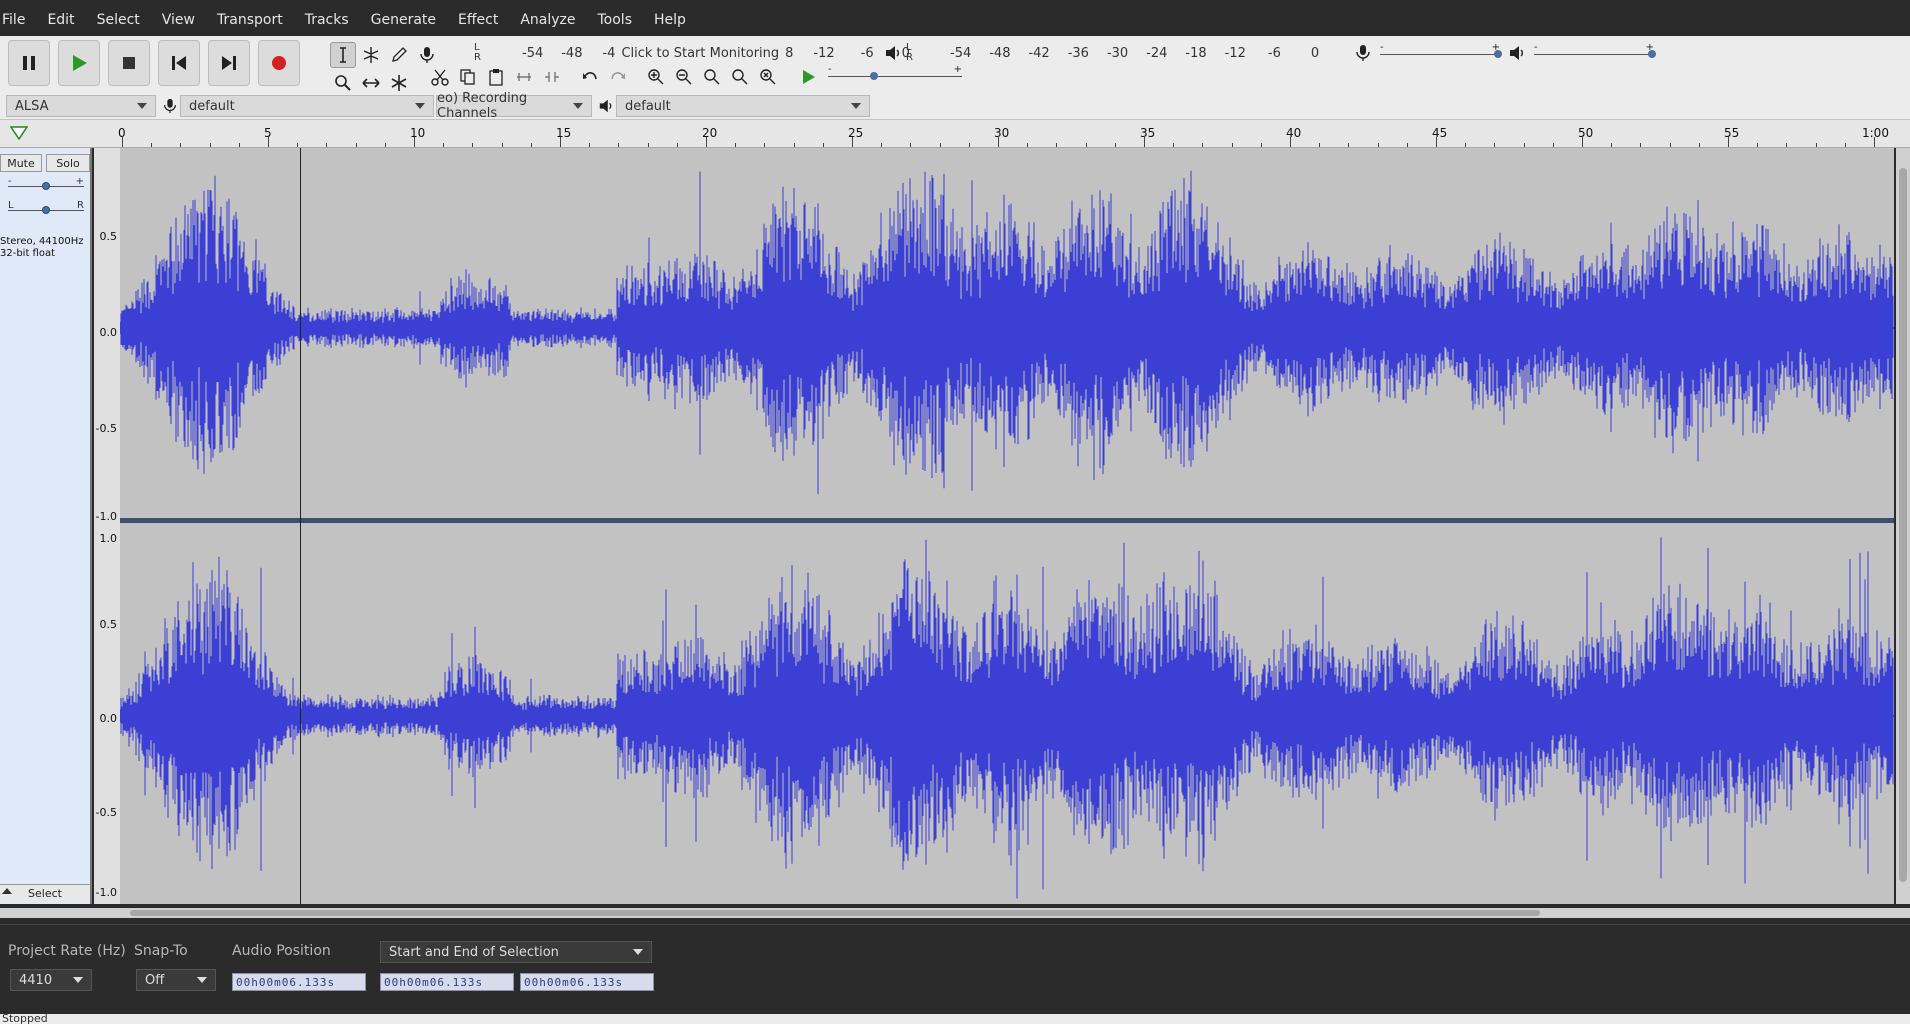 The image size is (1910, 1024). I want to click on pan-slider: L R, so click(46, 209).